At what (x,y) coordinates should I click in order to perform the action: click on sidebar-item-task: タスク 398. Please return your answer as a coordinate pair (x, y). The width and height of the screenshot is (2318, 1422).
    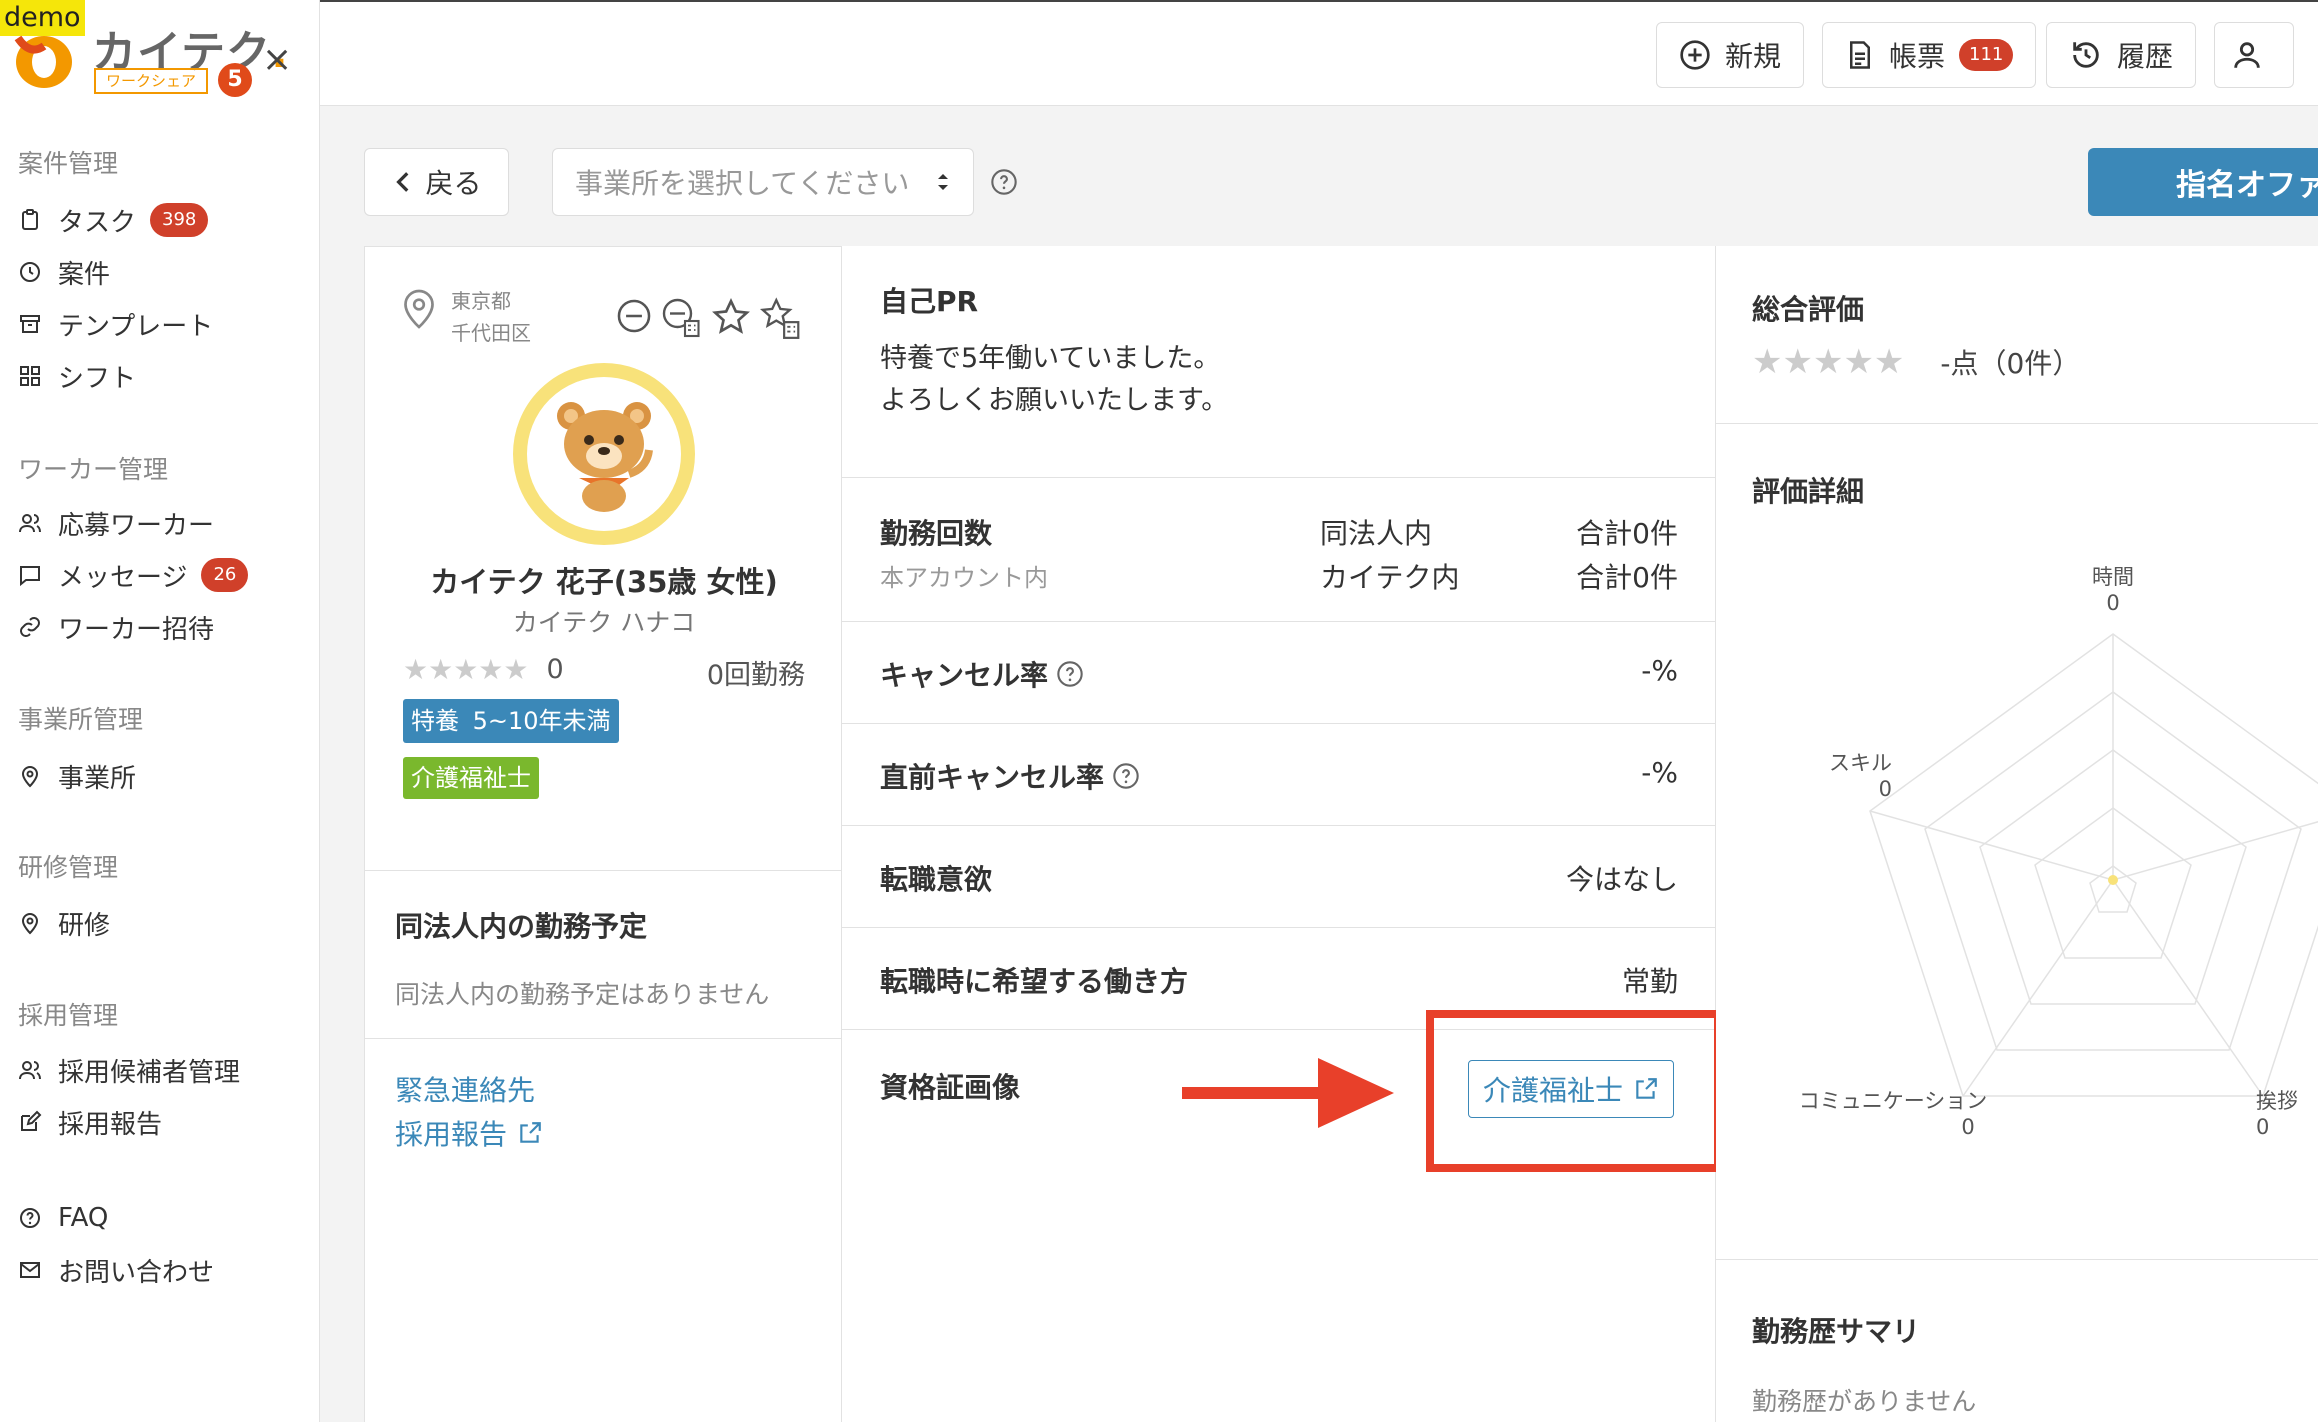
    Looking at the image, I should click on (113, 220).